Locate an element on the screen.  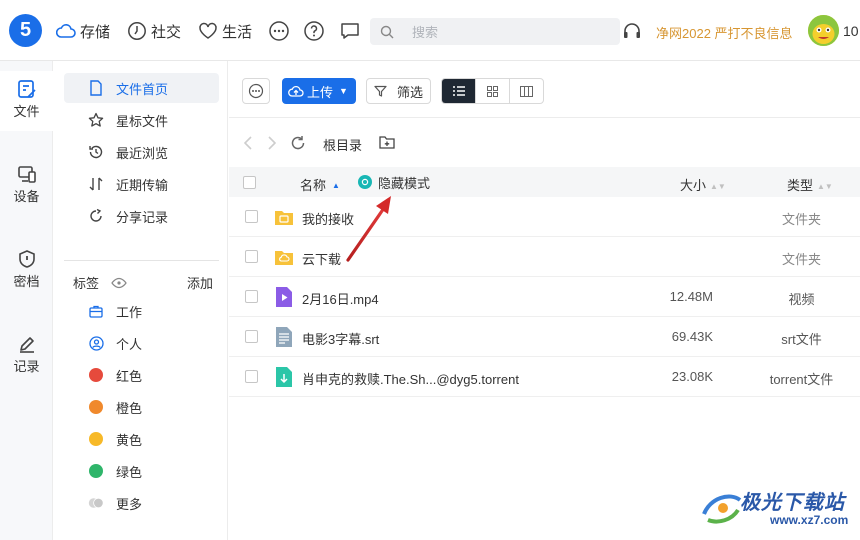
rail-vault-label: 密档 is located at coordinates (26, 281).